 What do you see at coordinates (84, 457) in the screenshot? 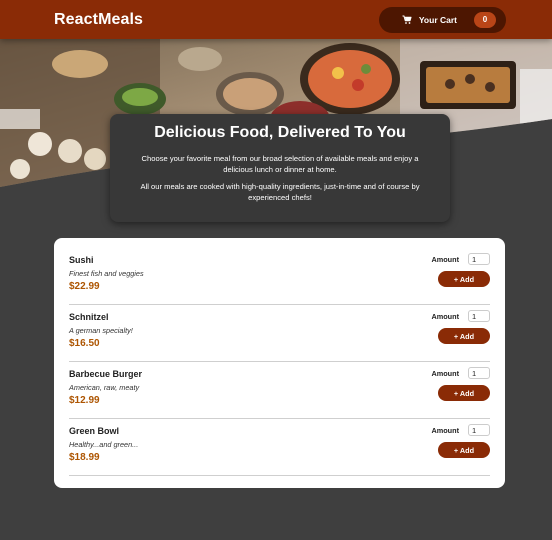
I see `meal-price: $18.99` at bounding box center [84, 457].